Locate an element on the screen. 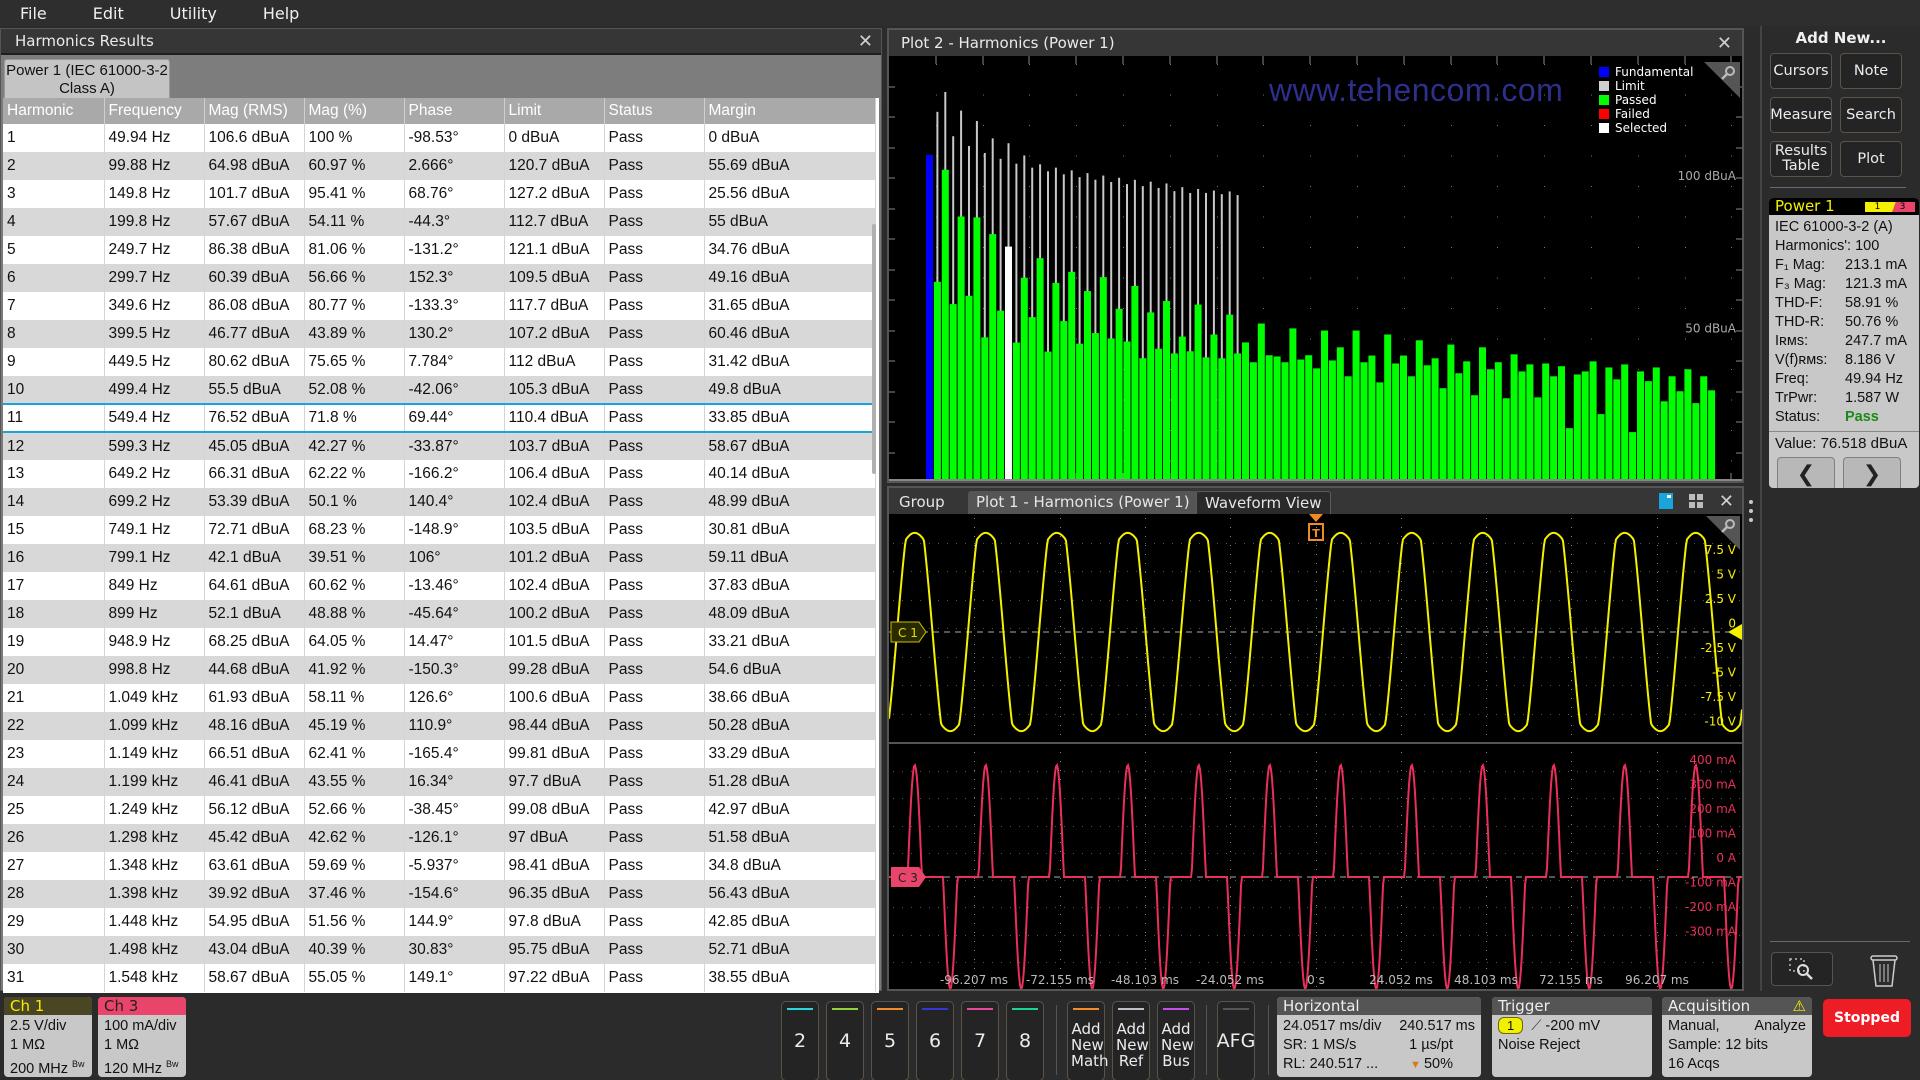 The height and width of the screenshot is (1080, 1920). add-ref-button: Add New Ref is located at coordinates (1131, 1040).